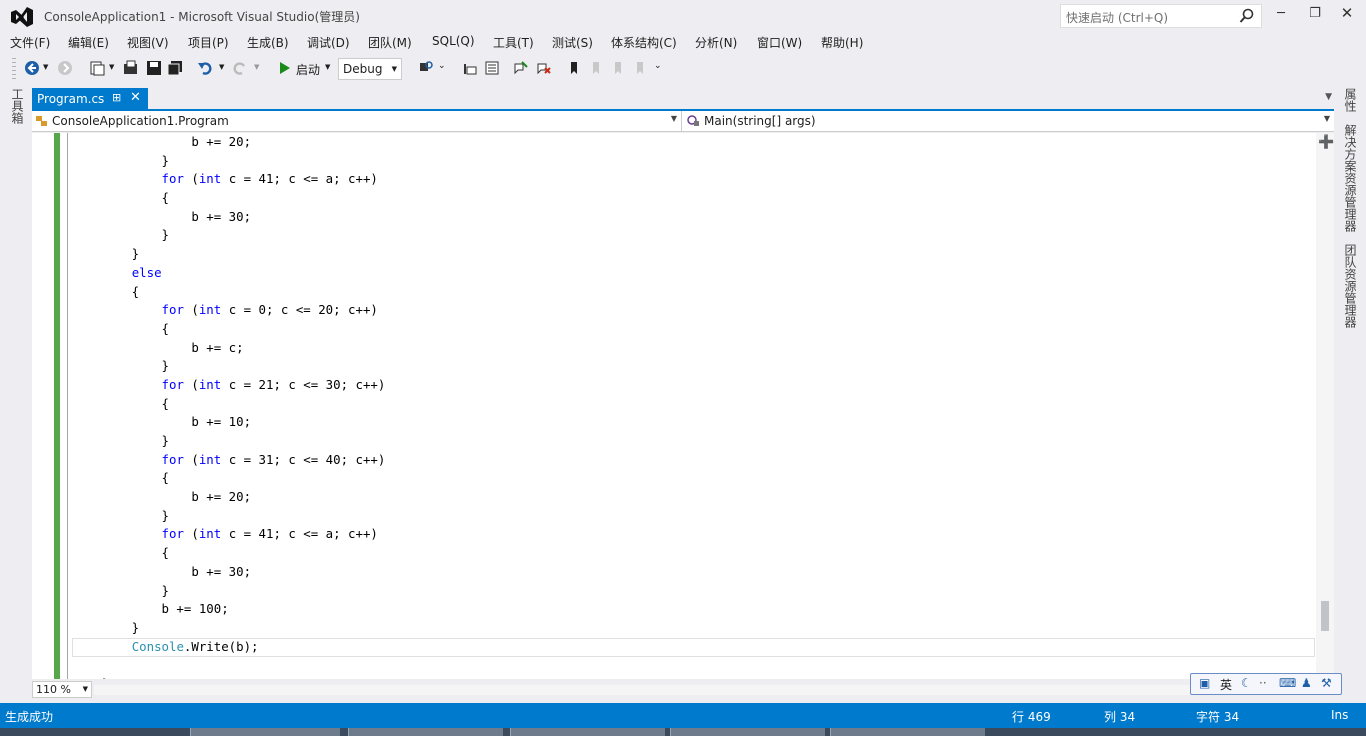  What do you see at coordinates (426, 68) in the screenshot?
I see `find-in-files-icon` at bounding box center [426, 68].